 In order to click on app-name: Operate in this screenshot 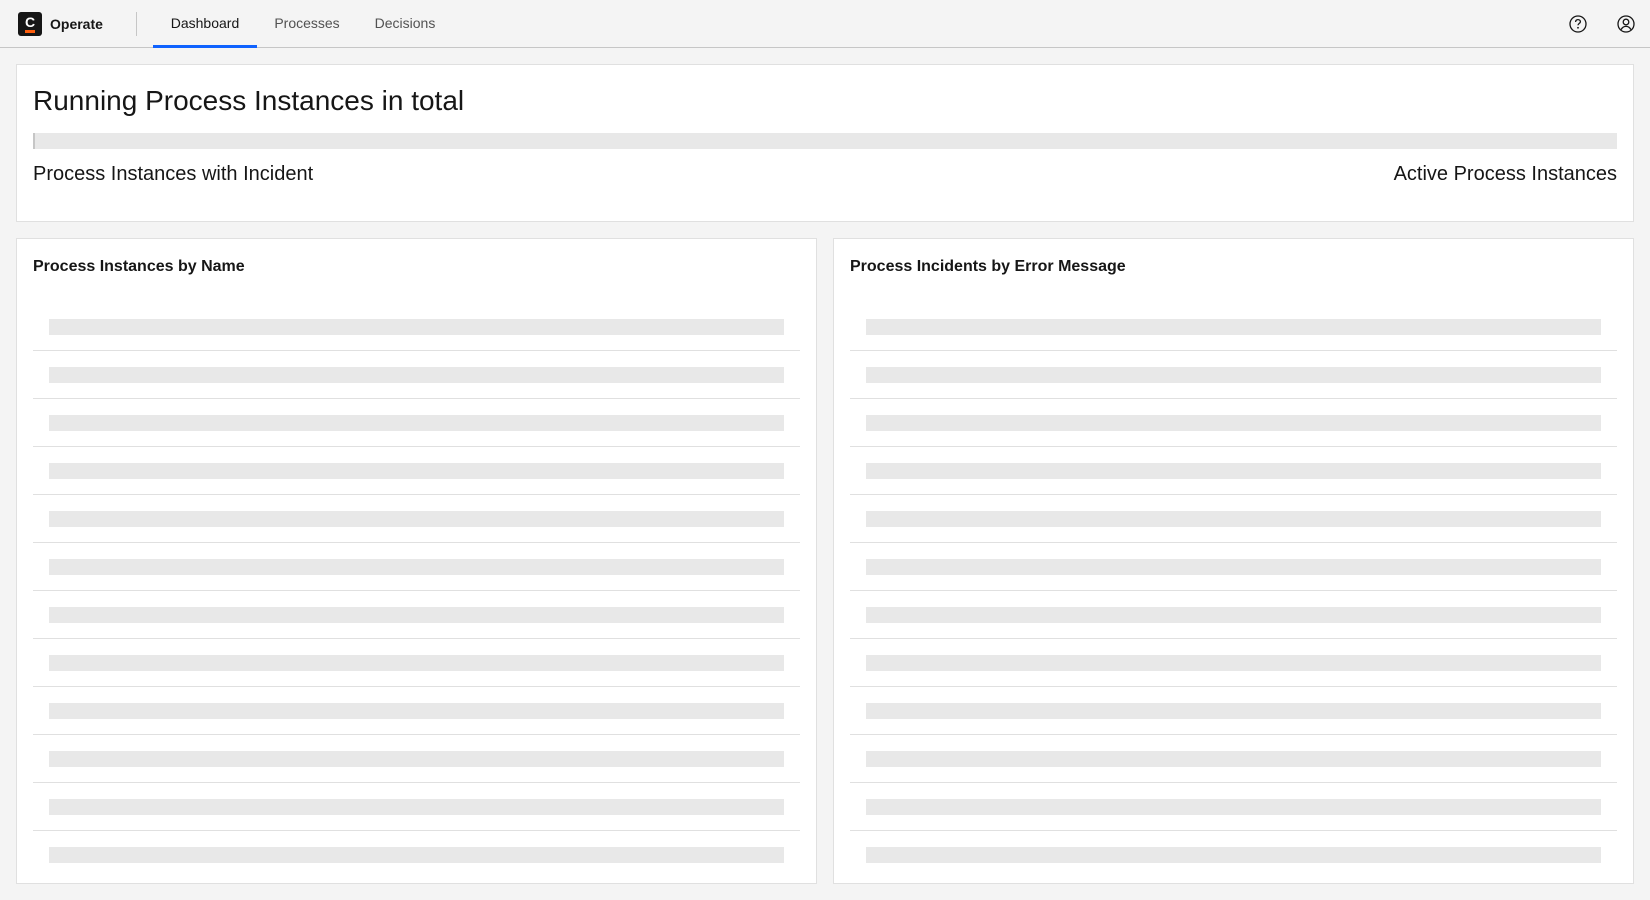, I will do `click(76, 24)`.